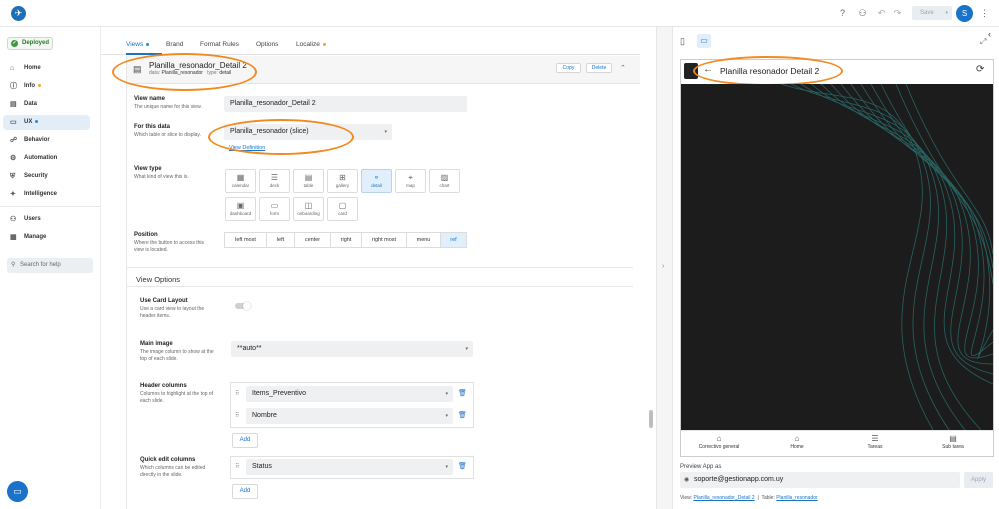 The height and width of the screenshot is (509, 999). I want to click on refresh-icon: ⟳, so click(980, 69).